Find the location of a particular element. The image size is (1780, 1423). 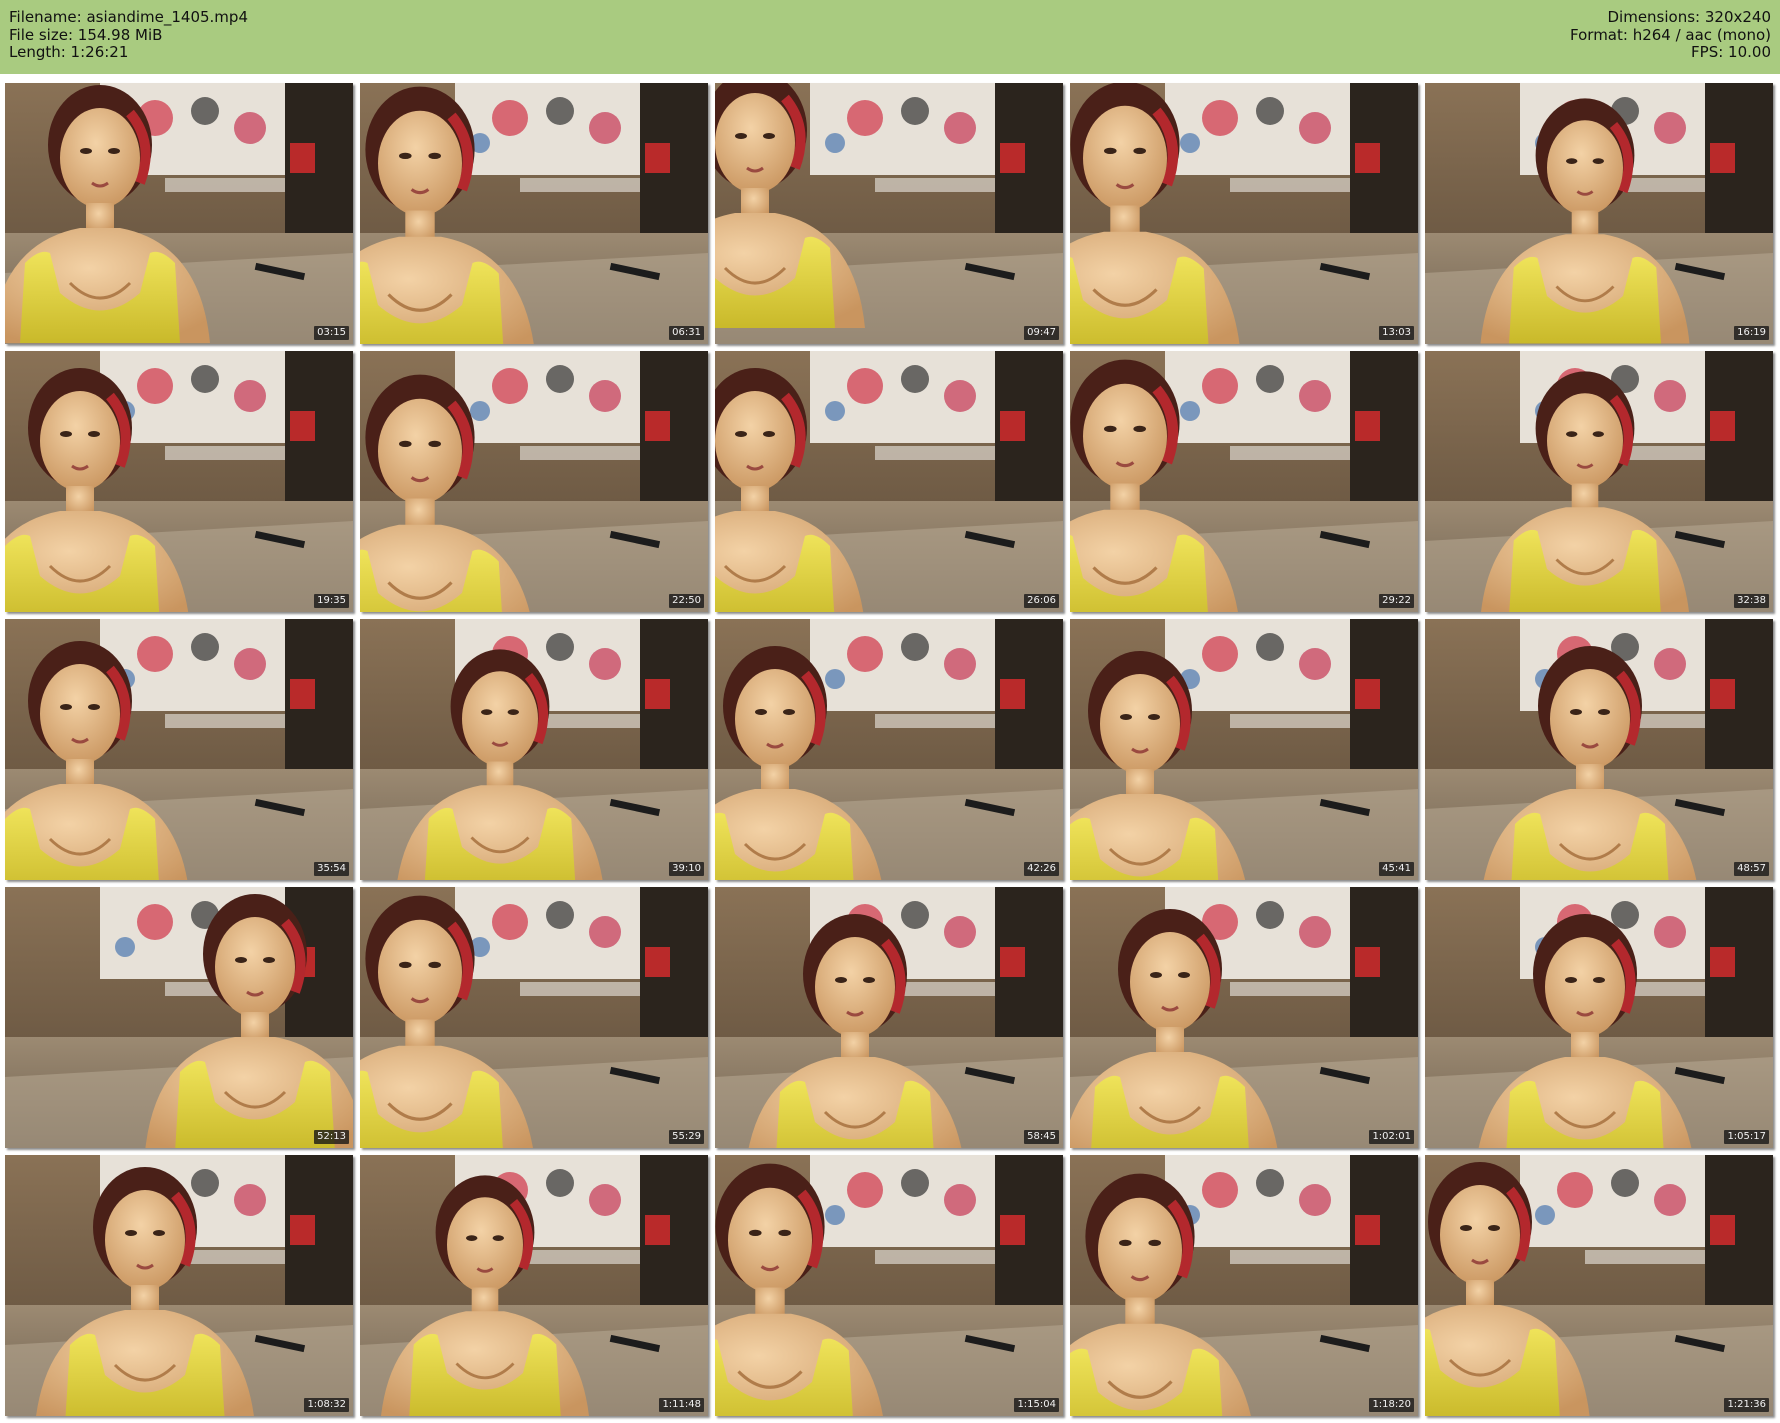

length-label: Length: 1:26:21 is located at coordinates (69, 52).